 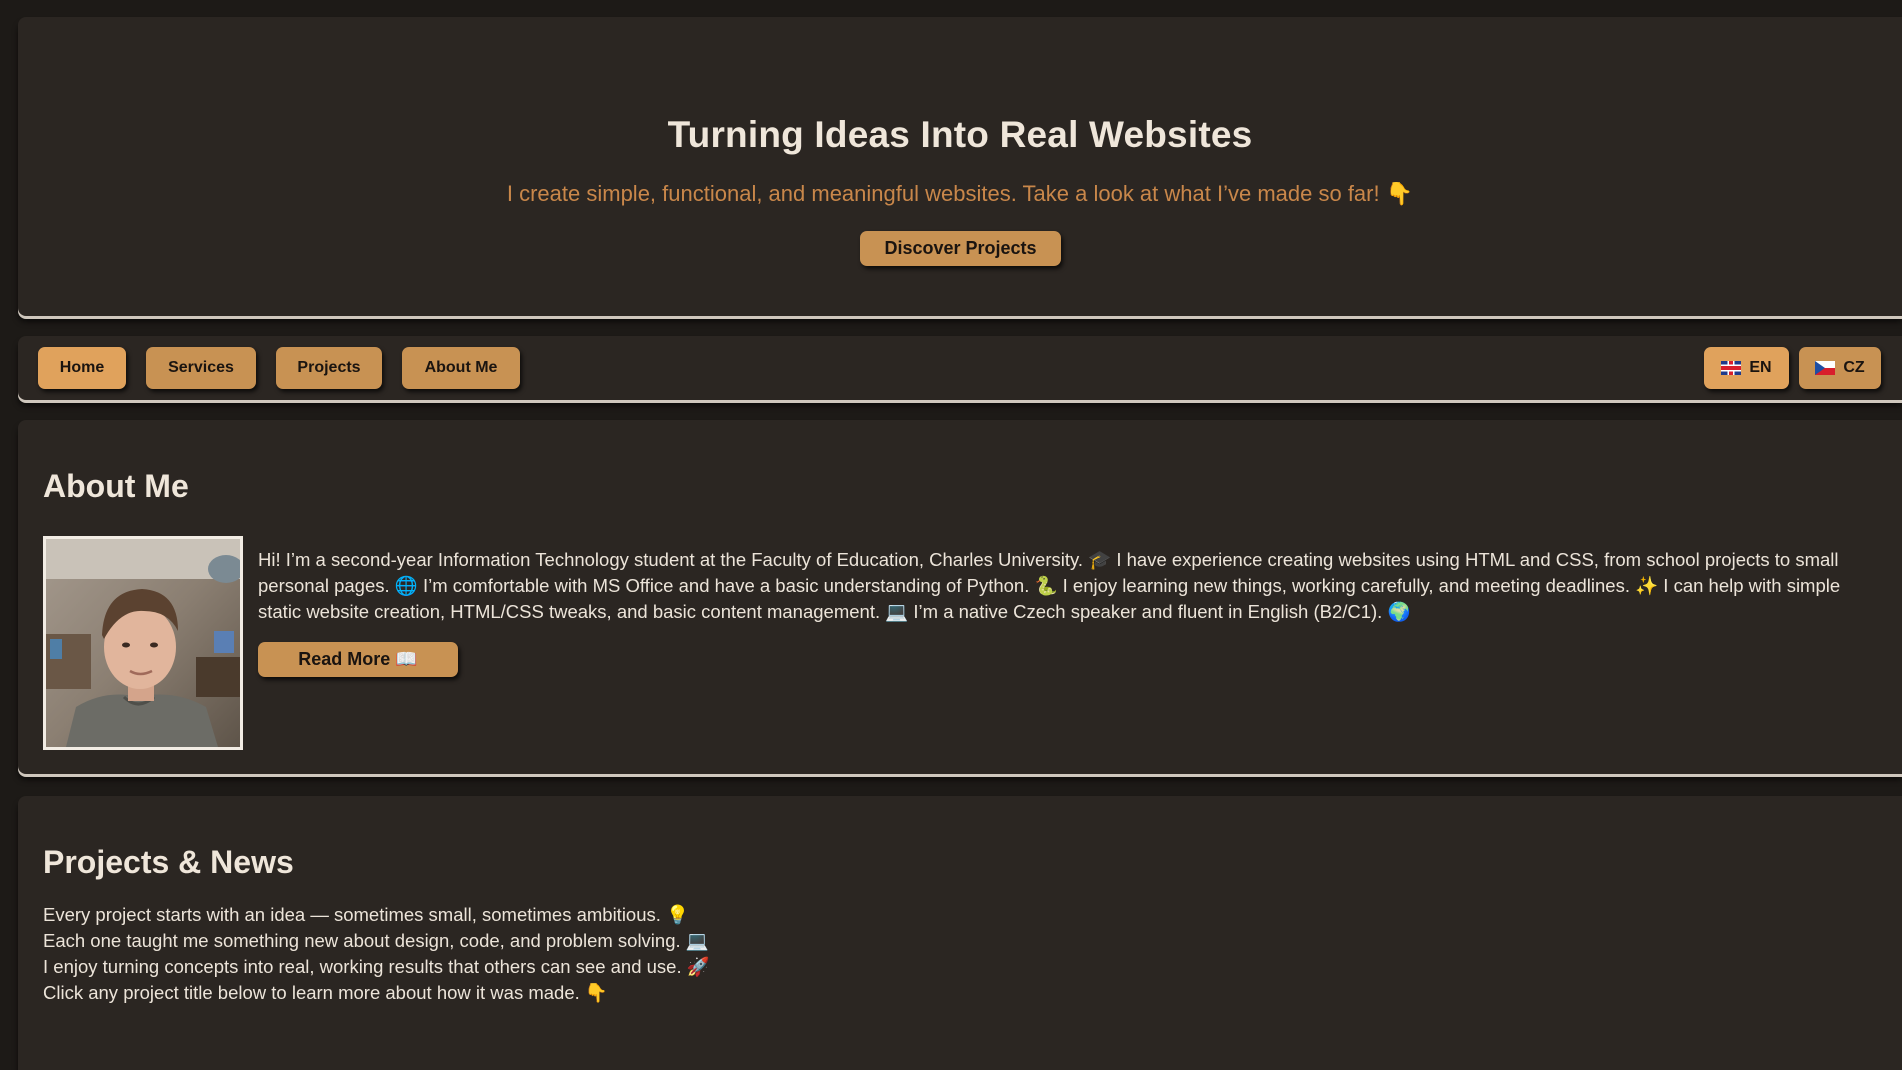 I want to click on nav-services-button: Services, so click(x=201, y=368).